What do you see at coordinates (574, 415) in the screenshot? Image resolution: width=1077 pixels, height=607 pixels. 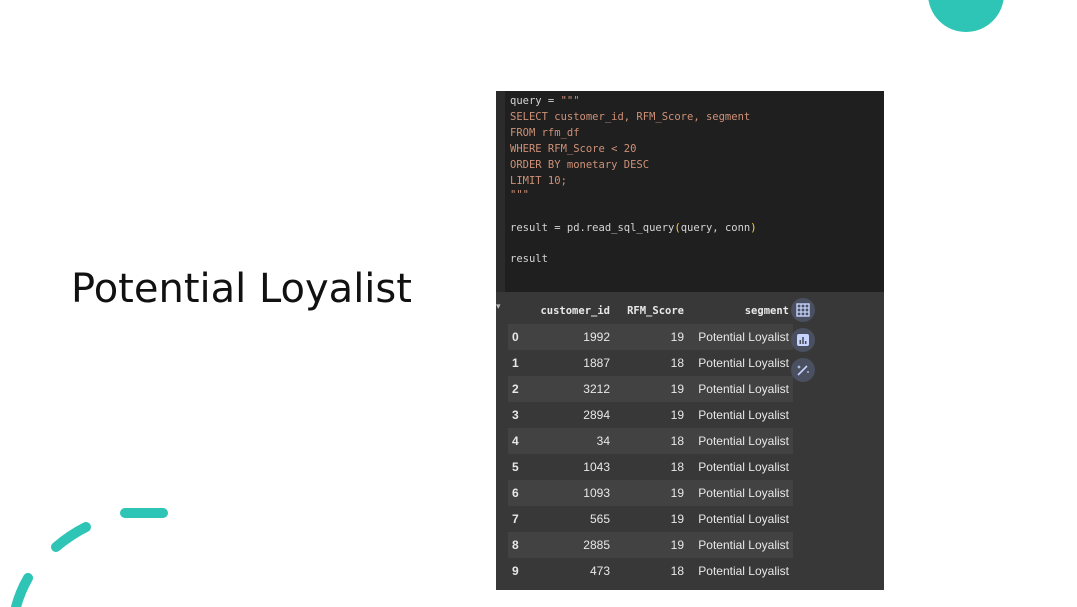 I see `cell-customer-id: 2894` at bounding box center [574, 415].